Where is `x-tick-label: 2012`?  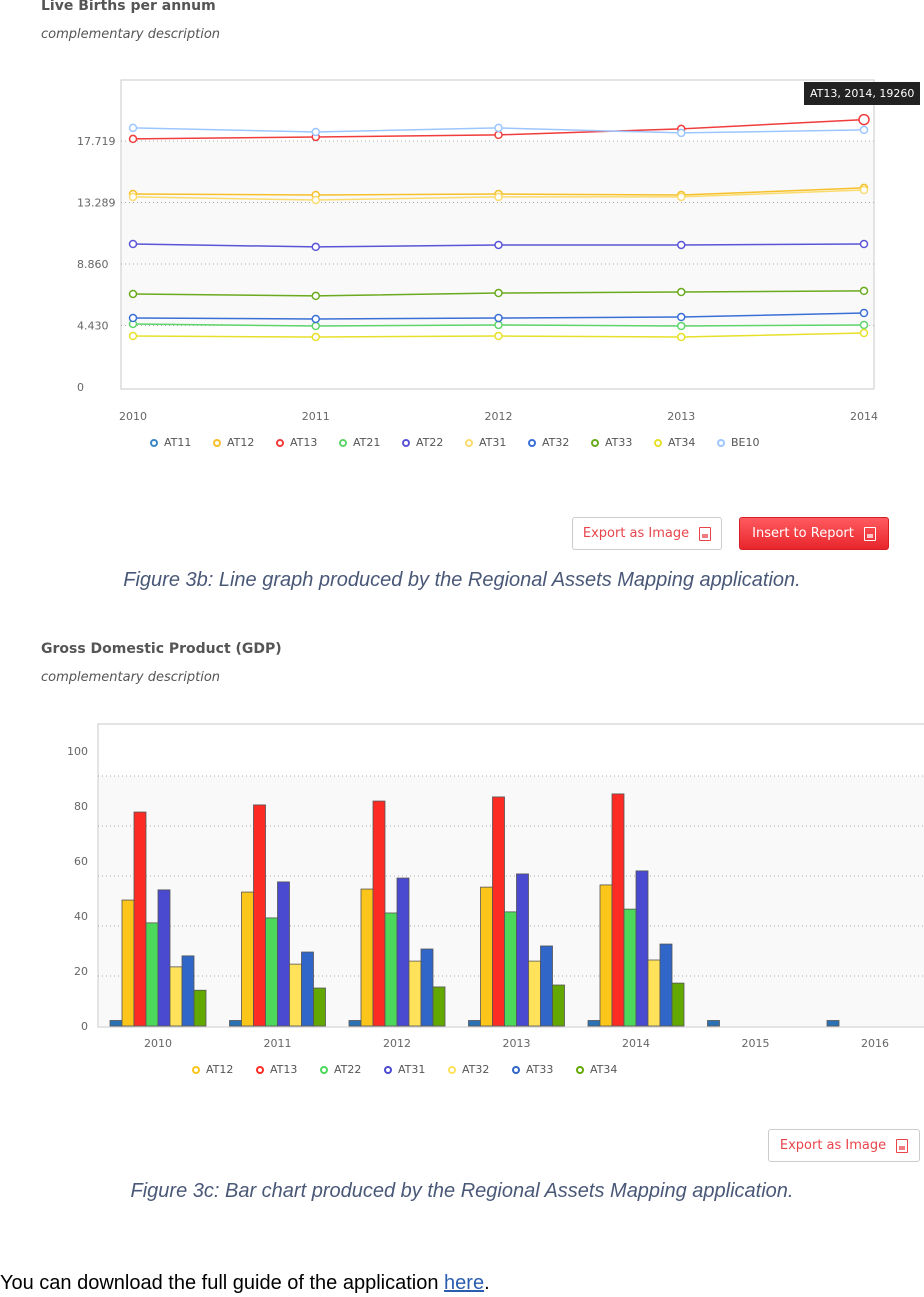 x-tick-label: 2012 is located at coordinates (499, 416).